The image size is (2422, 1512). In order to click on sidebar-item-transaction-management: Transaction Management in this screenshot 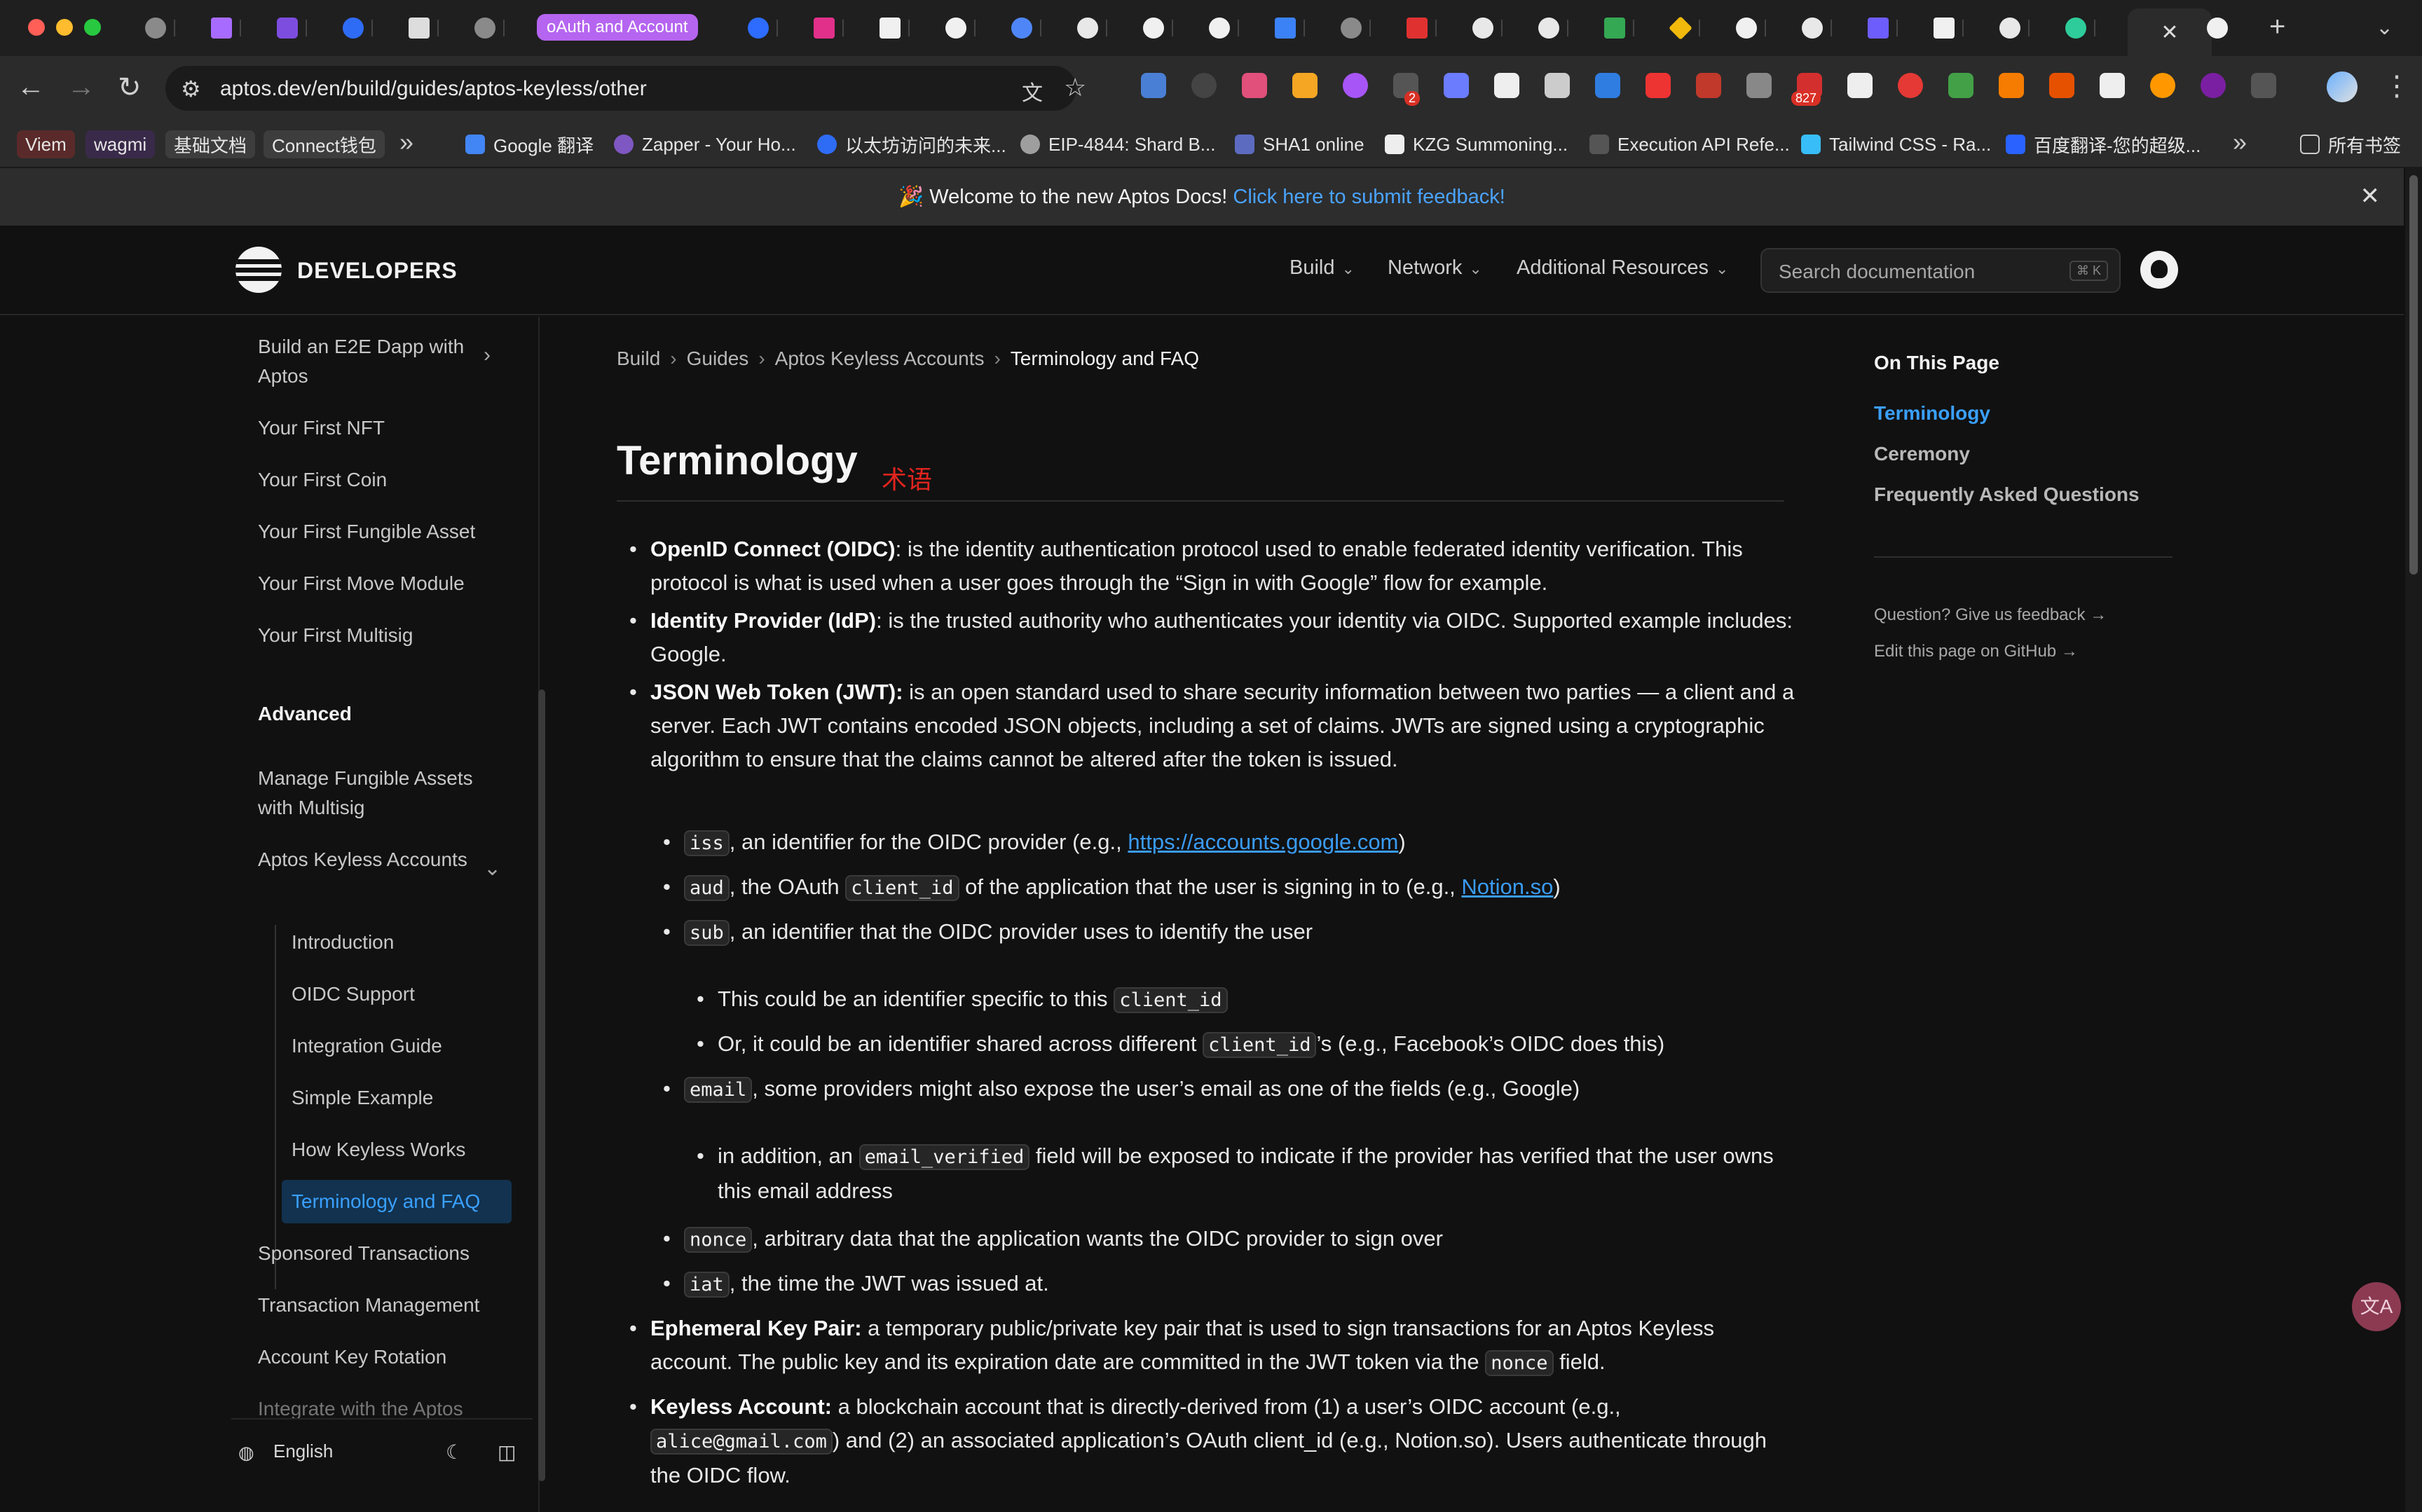, I will do `click(377, 1305)`.